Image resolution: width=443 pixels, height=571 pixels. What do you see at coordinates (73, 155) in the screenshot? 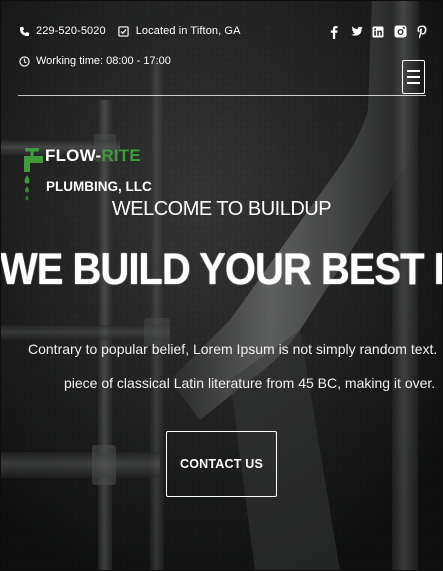
I see `logo-word-flow: FLOW-` at bounding box center [73, 155].